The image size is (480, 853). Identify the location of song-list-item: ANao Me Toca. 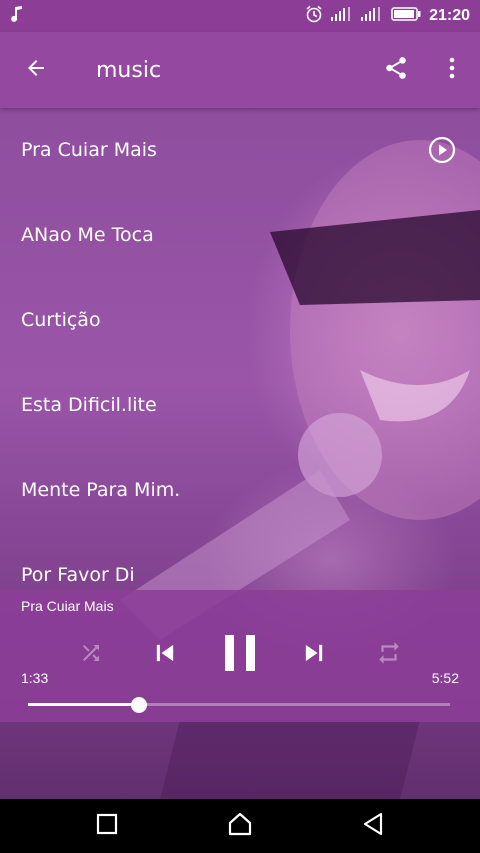
(240, 234).